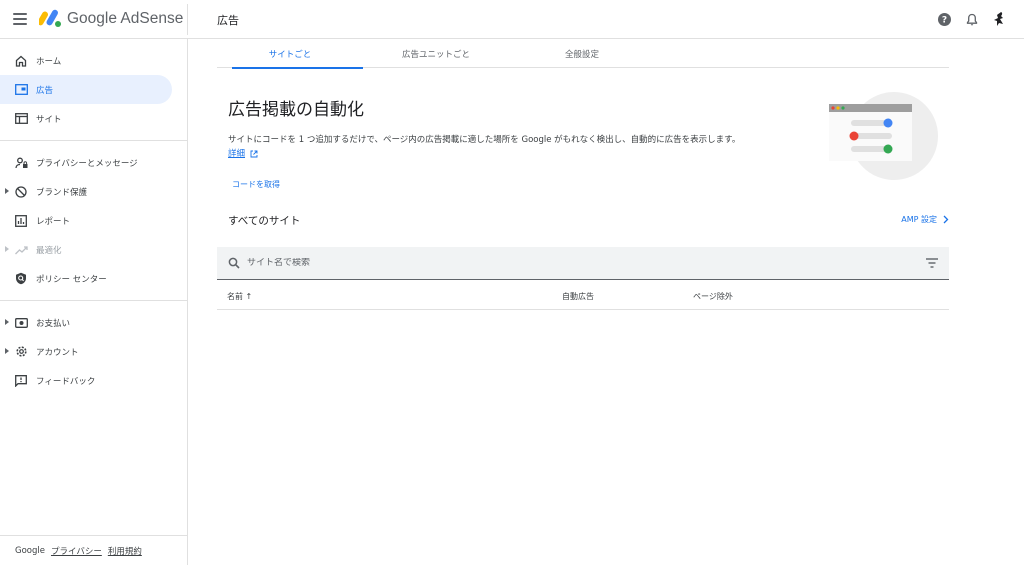 This screenshot has height=565, width=1024. I want to click on search-icon, so click(234, 263).